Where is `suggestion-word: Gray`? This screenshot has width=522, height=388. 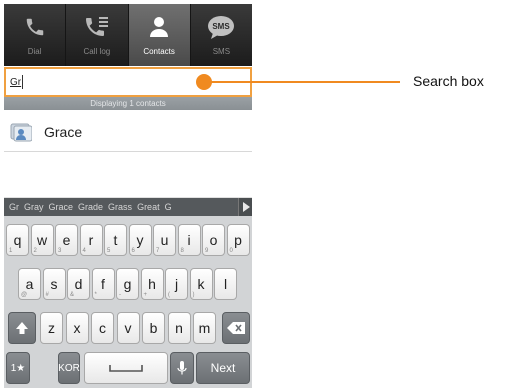 suggestion-word: Gray is located at coordinates (34, 207).